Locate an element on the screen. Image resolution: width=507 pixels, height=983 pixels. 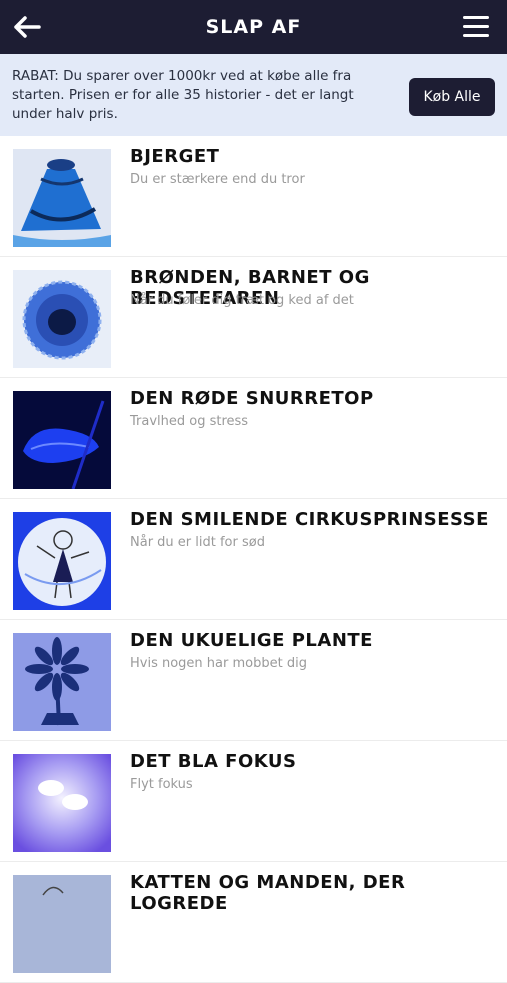
list-item: KATTEN OG MANDEN, DER LOGREDE is located at coordinates (253, 922).